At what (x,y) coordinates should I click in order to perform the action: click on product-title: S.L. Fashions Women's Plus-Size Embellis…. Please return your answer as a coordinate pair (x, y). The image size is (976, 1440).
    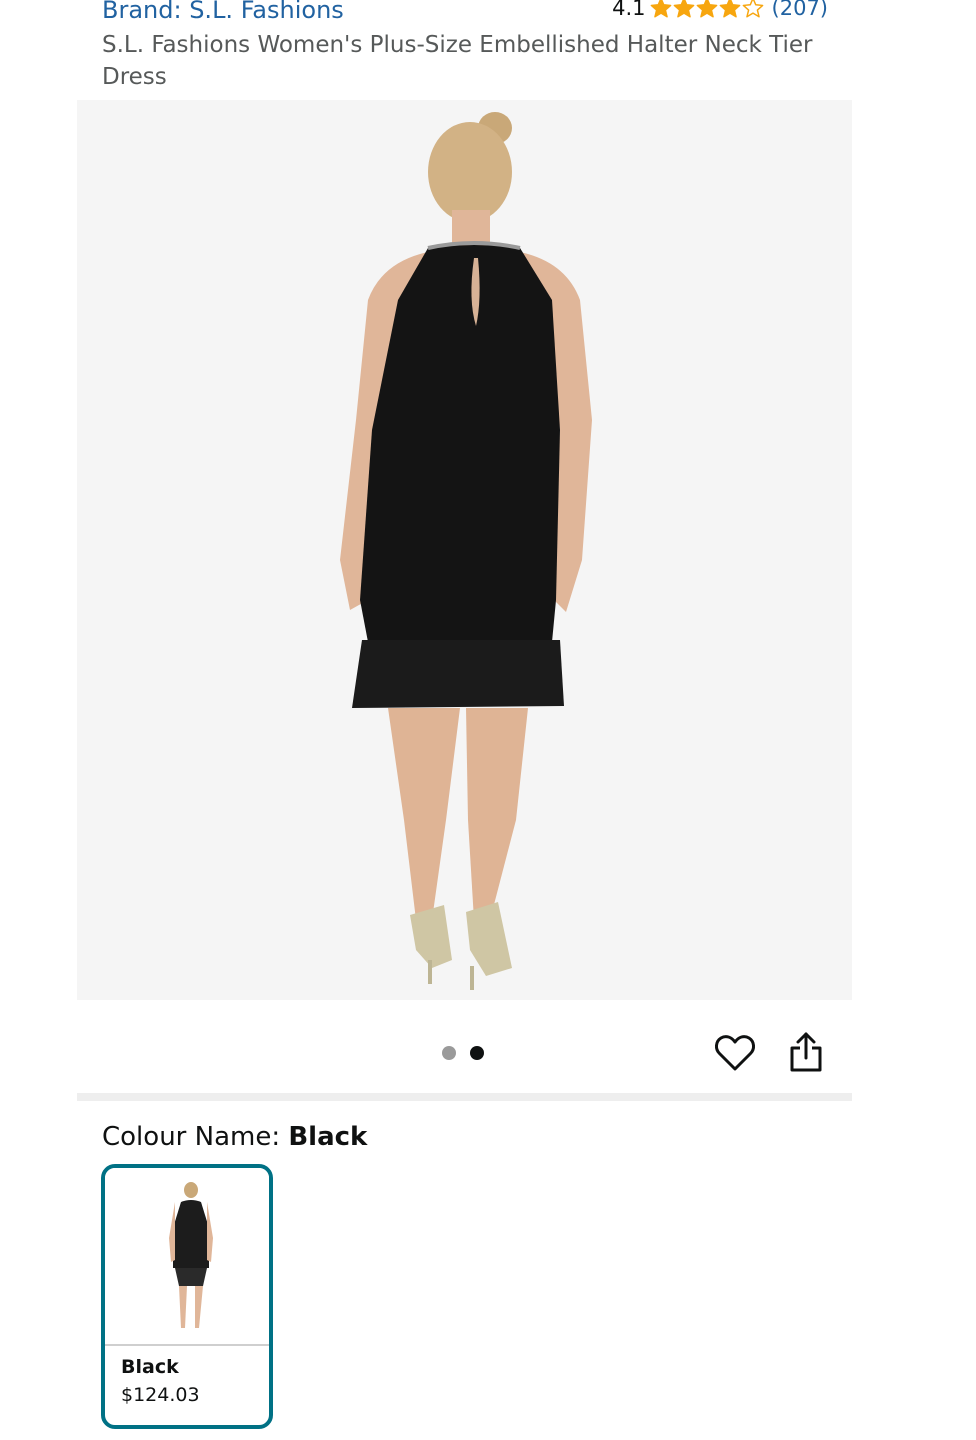
    Looking at the image, I should click on (457, 61).